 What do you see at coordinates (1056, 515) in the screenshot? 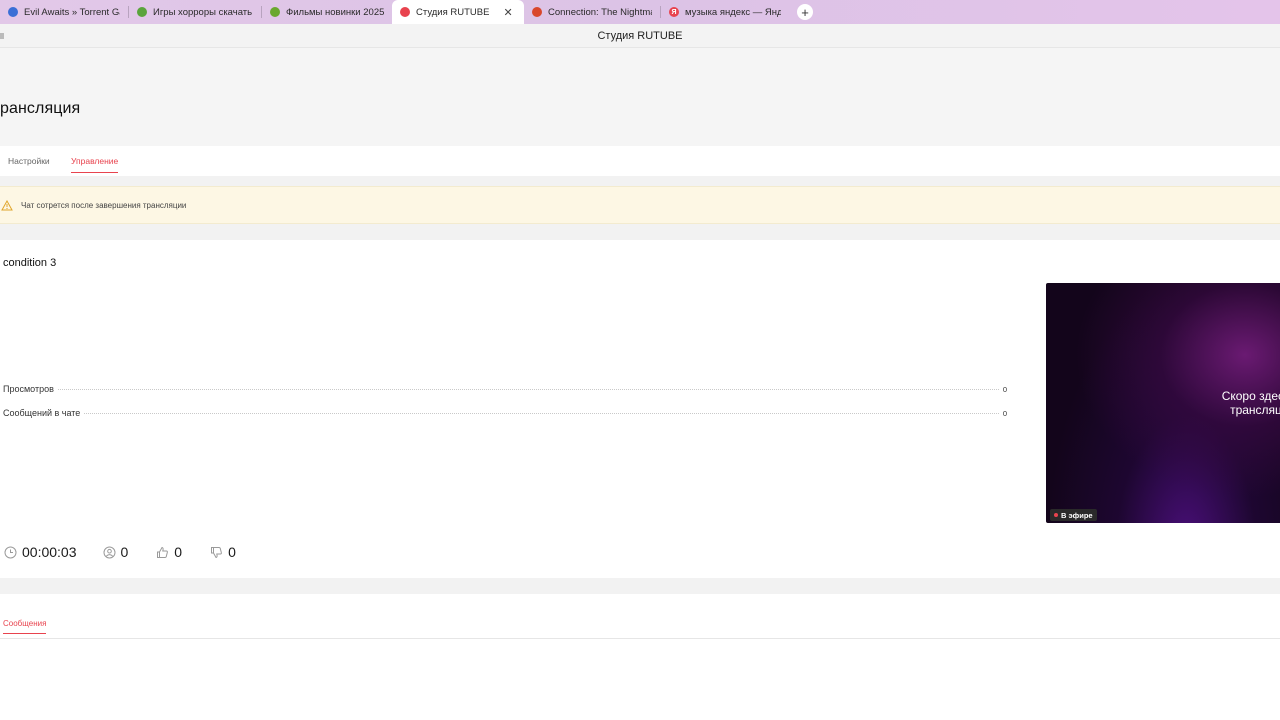
I see `live-dot-icon` at bounding box center [1056, 515].